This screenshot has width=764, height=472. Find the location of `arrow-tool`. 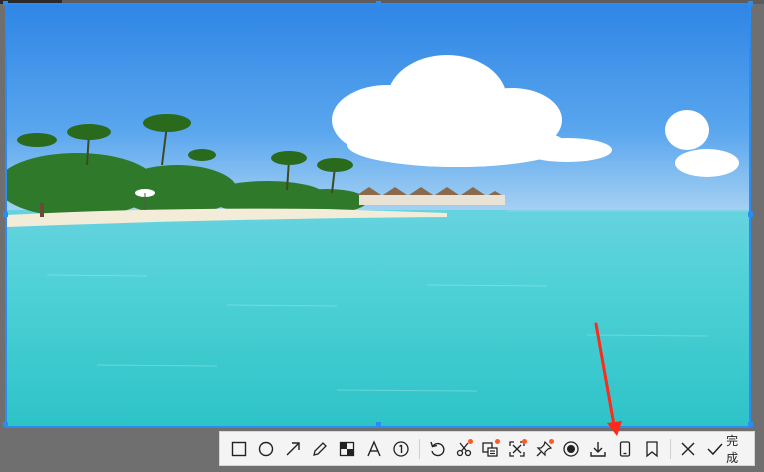

arrow-tool is located at coordinates (293, 448).